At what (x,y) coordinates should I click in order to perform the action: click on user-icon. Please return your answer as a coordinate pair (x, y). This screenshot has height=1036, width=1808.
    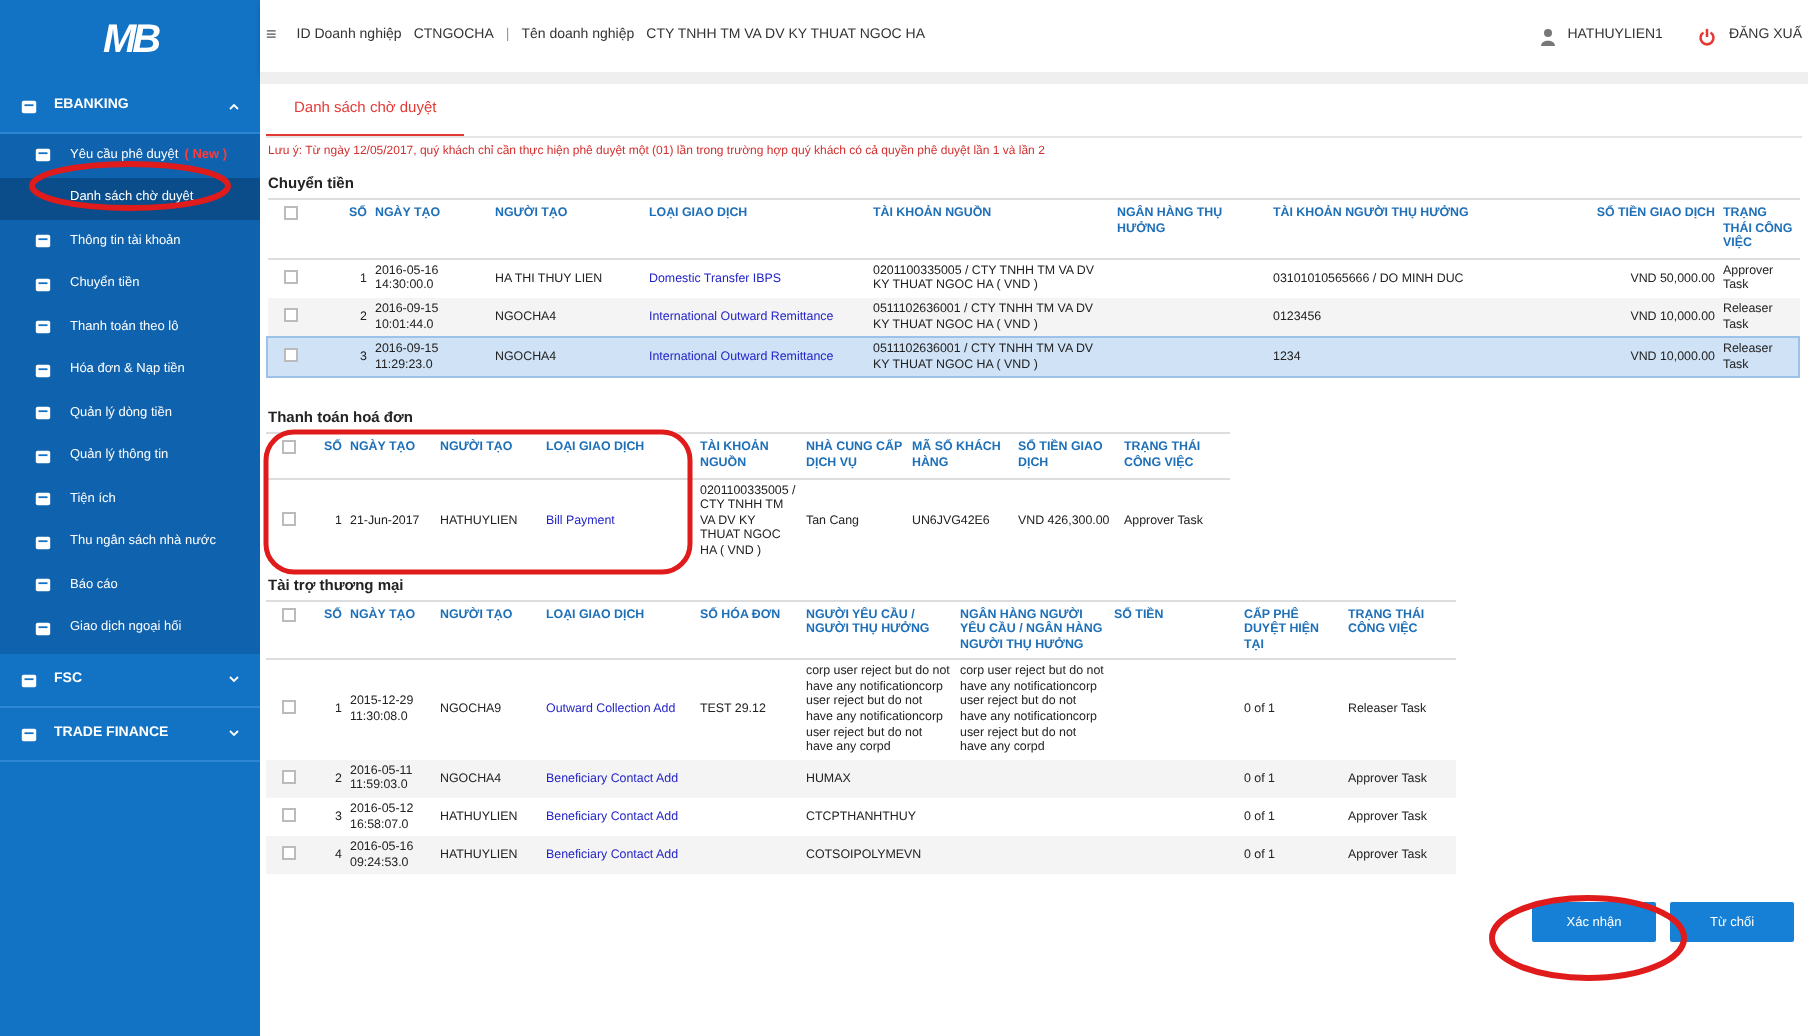
    Looking at the image, I should click on (1547, 36).